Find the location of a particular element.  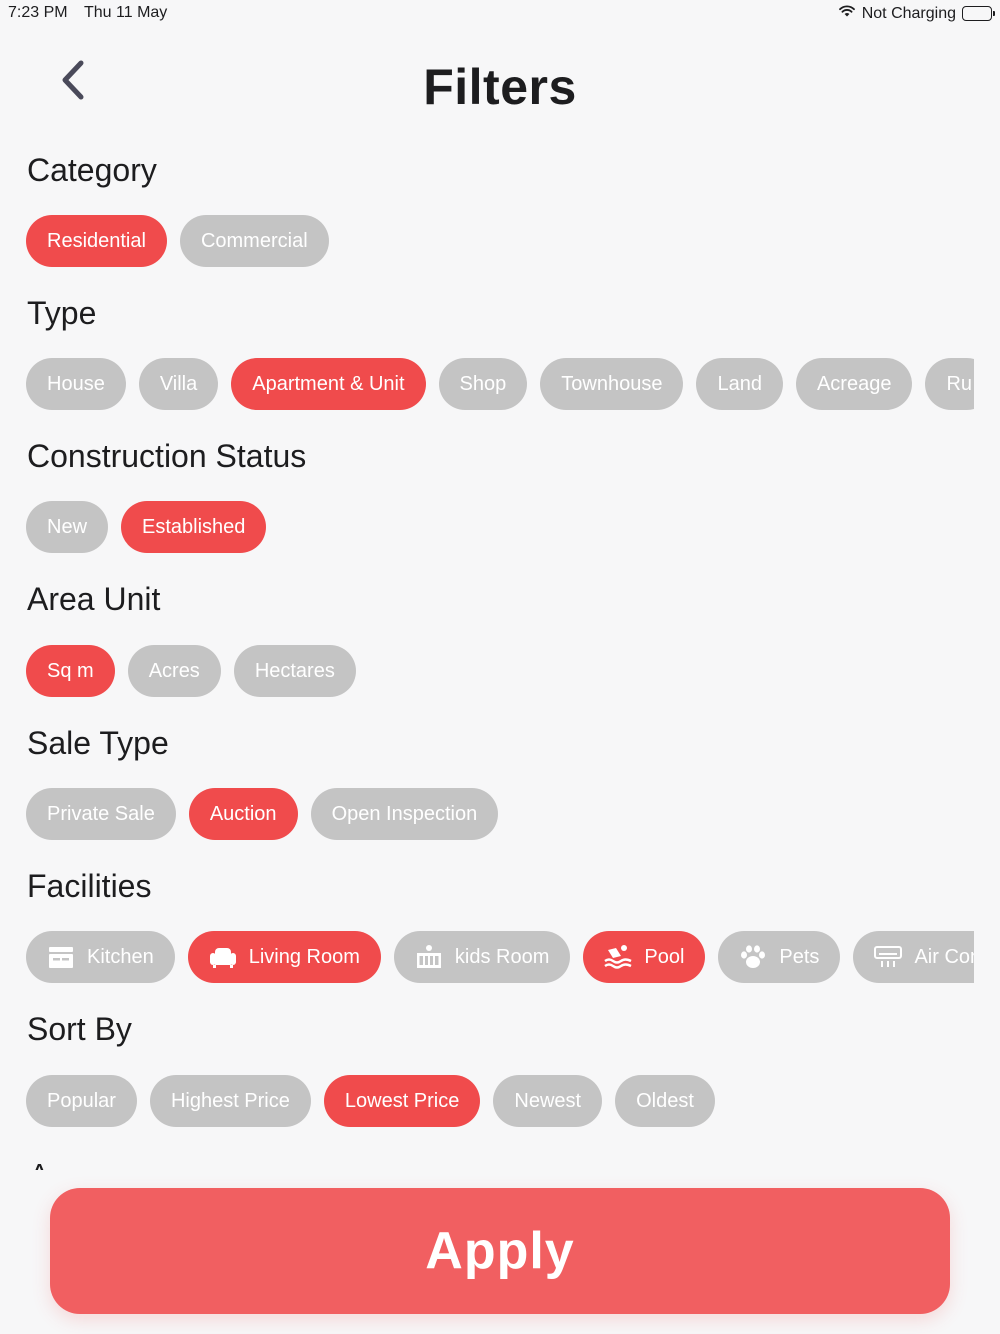

page-title: Filters is located at coordinates (500, 87).